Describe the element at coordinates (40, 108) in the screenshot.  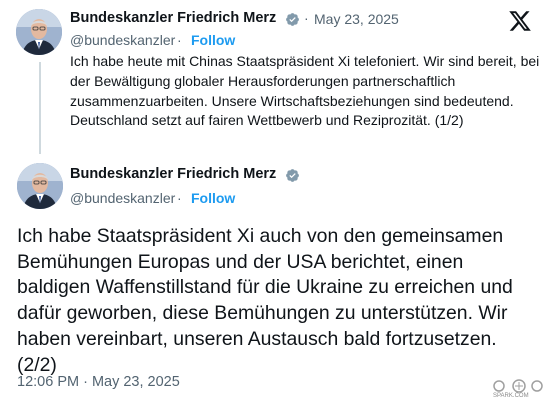
I see `thread-connector` at that location.